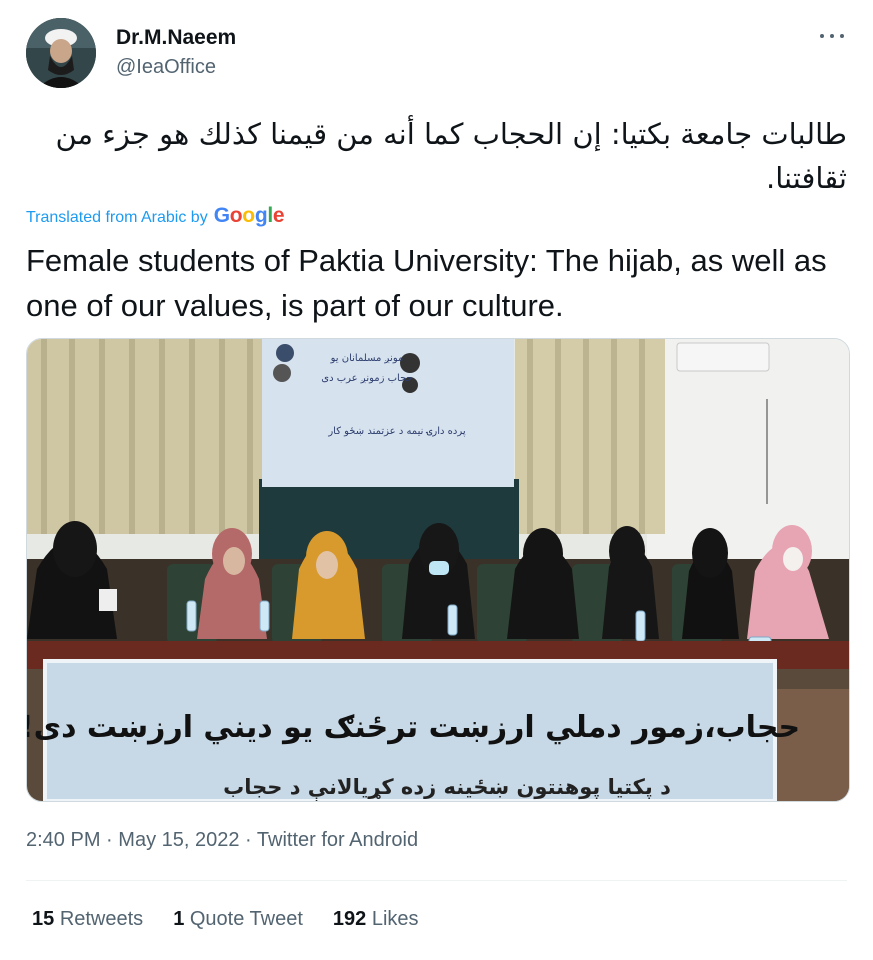 The image size is (873, 960). Describe the element at coordinates (436, 880) in the screenshot. I see `divider` at that location.